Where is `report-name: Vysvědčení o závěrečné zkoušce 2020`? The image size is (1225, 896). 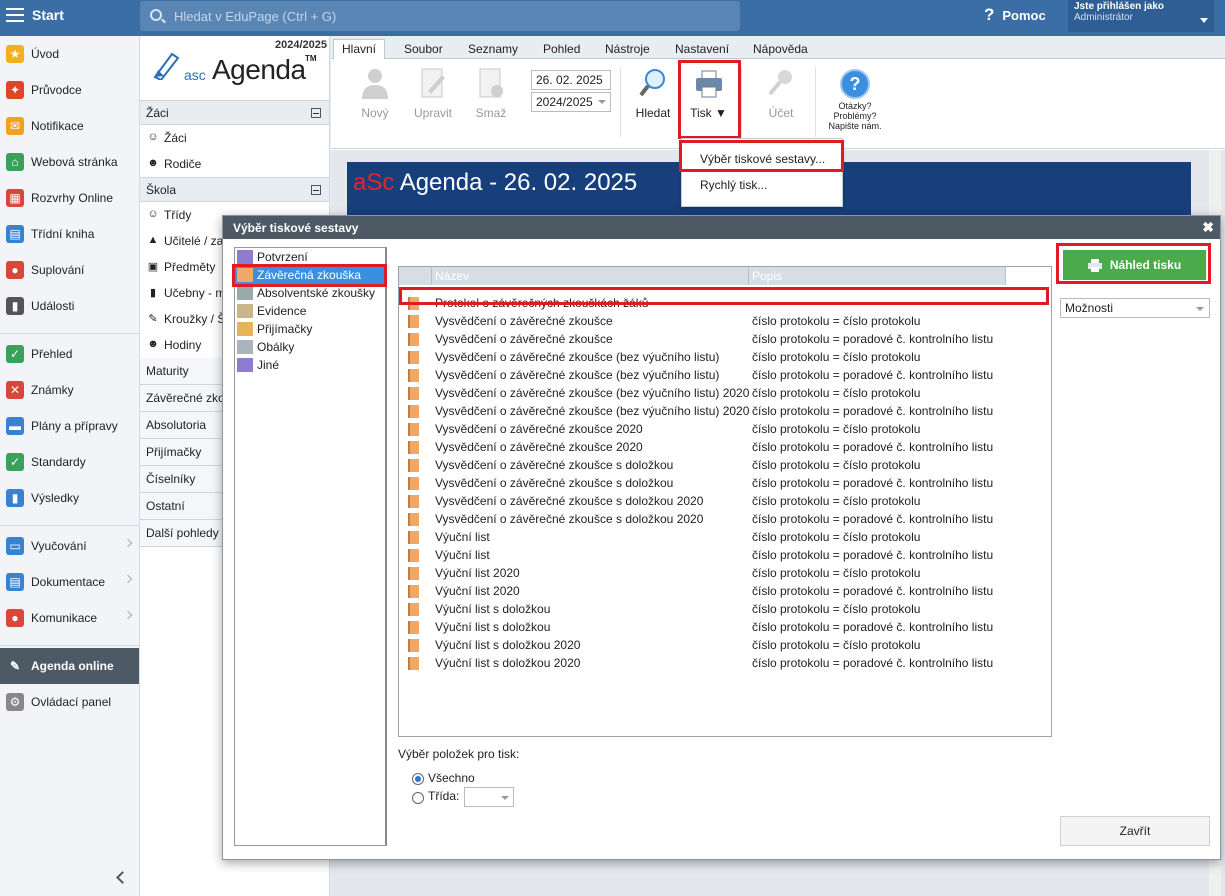
report-name: Vysvědčení o závěrečné zkoušce 2020 is located at coordinates (539, 429).